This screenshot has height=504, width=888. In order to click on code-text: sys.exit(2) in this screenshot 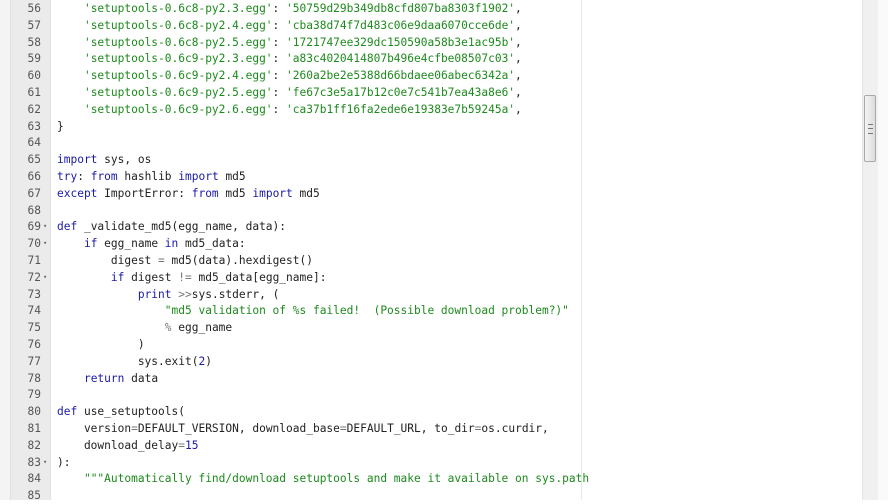, I will do `click(134, 361)`.